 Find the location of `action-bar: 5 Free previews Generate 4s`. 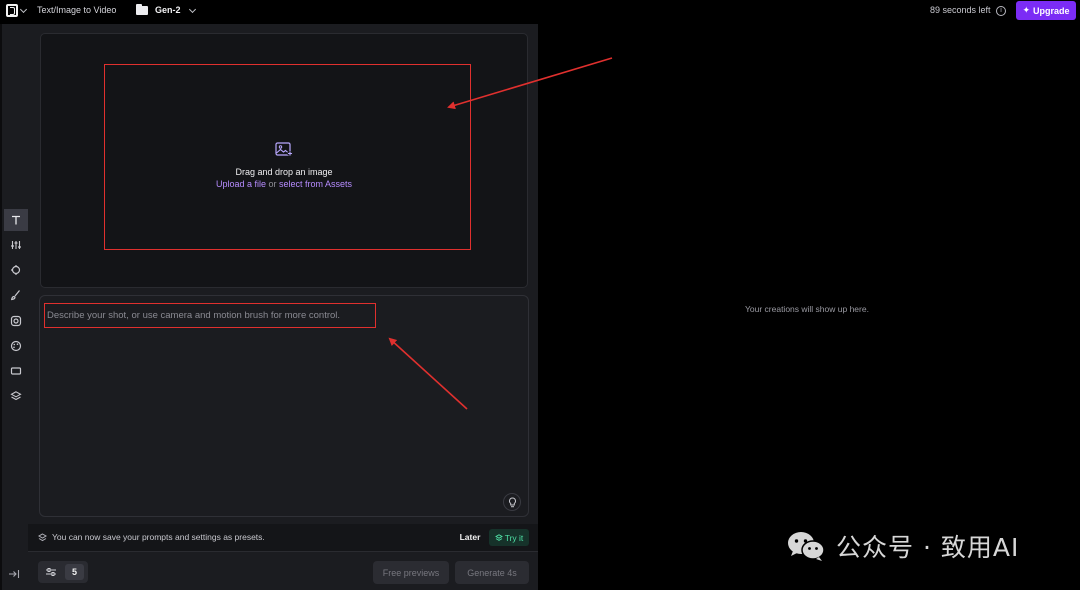

action-bar: 5 Free previews Generate 4s is located at coordinates (283, 570).